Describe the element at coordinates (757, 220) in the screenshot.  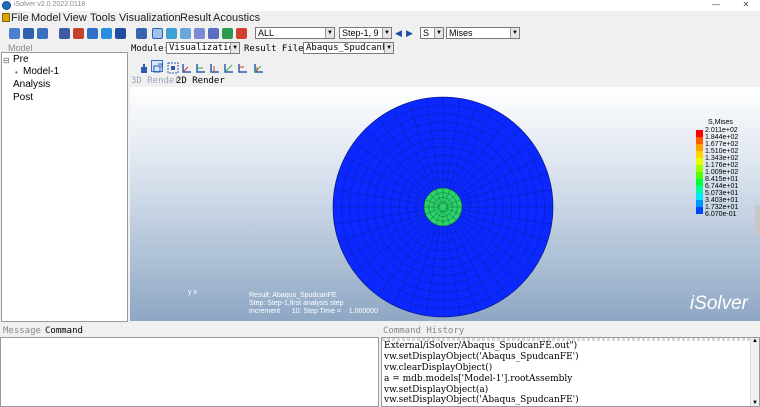
I see `viewport-scrollbar` at that location.